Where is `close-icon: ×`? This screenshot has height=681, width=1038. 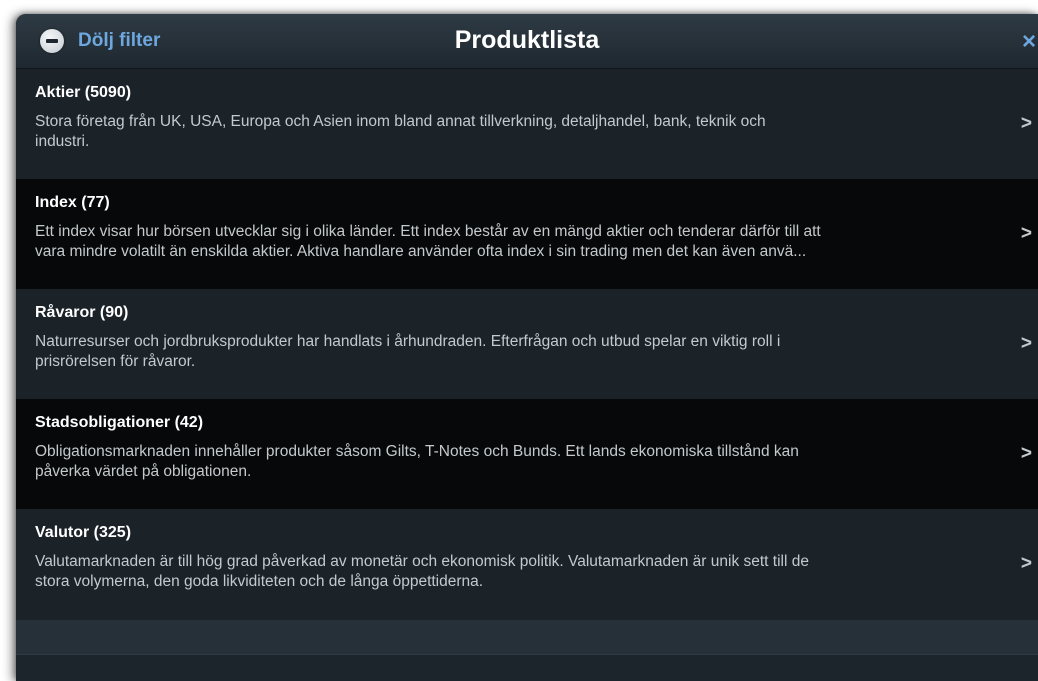
close-icon: × is located at coordinates (1029, 42).